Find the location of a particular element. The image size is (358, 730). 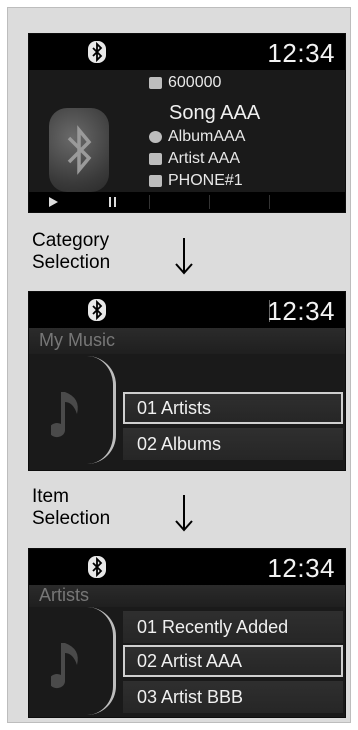

list-item: 02 Artist AAA is located at coordinates (233, 661).